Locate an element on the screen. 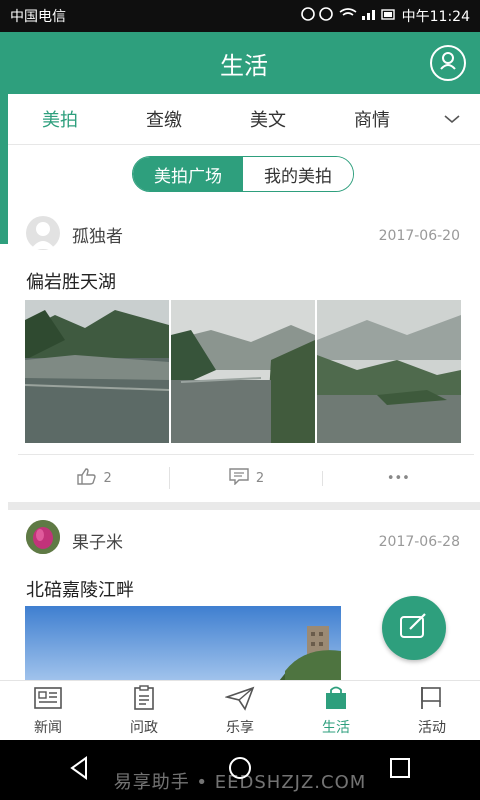 The image size is (480, 800). status-icons: 中午11:24 is located at coordinates (385, 16).